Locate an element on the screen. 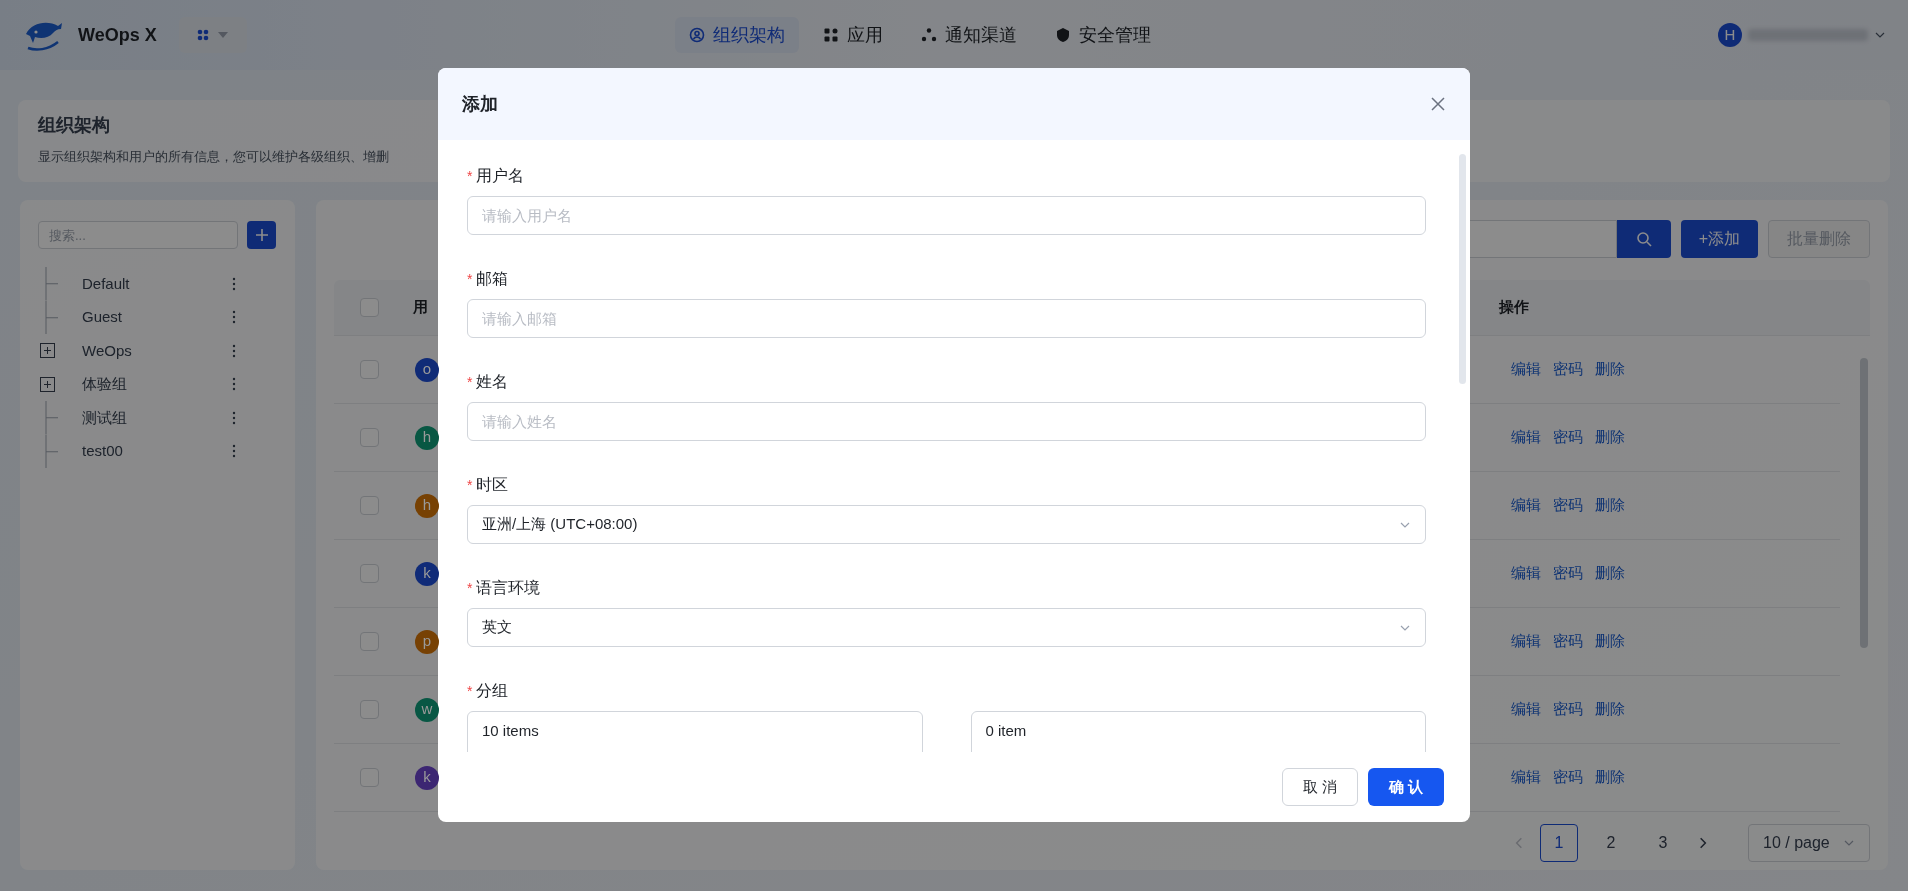 This screenshot has width=1908, height=891. select-field: 亚洲/上海 (UTC+08:00) is located at coordinates (946, 524).